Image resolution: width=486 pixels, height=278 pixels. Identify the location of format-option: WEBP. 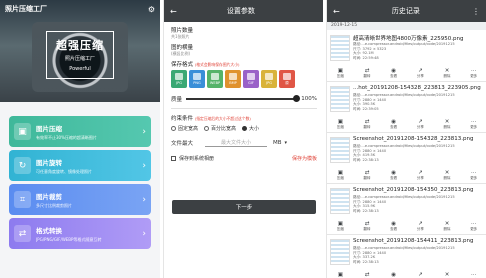
(215, 79).